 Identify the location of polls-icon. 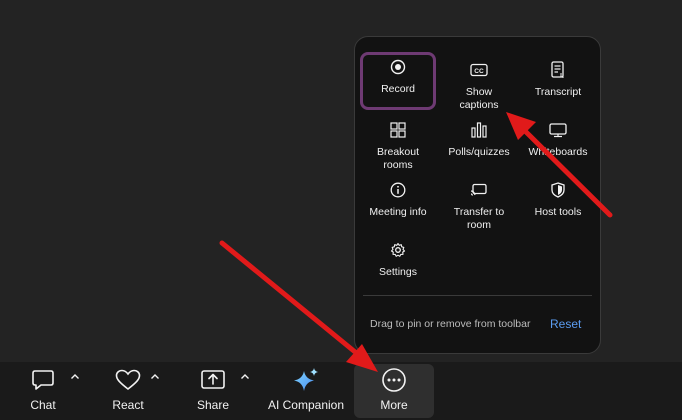
(479, 130).